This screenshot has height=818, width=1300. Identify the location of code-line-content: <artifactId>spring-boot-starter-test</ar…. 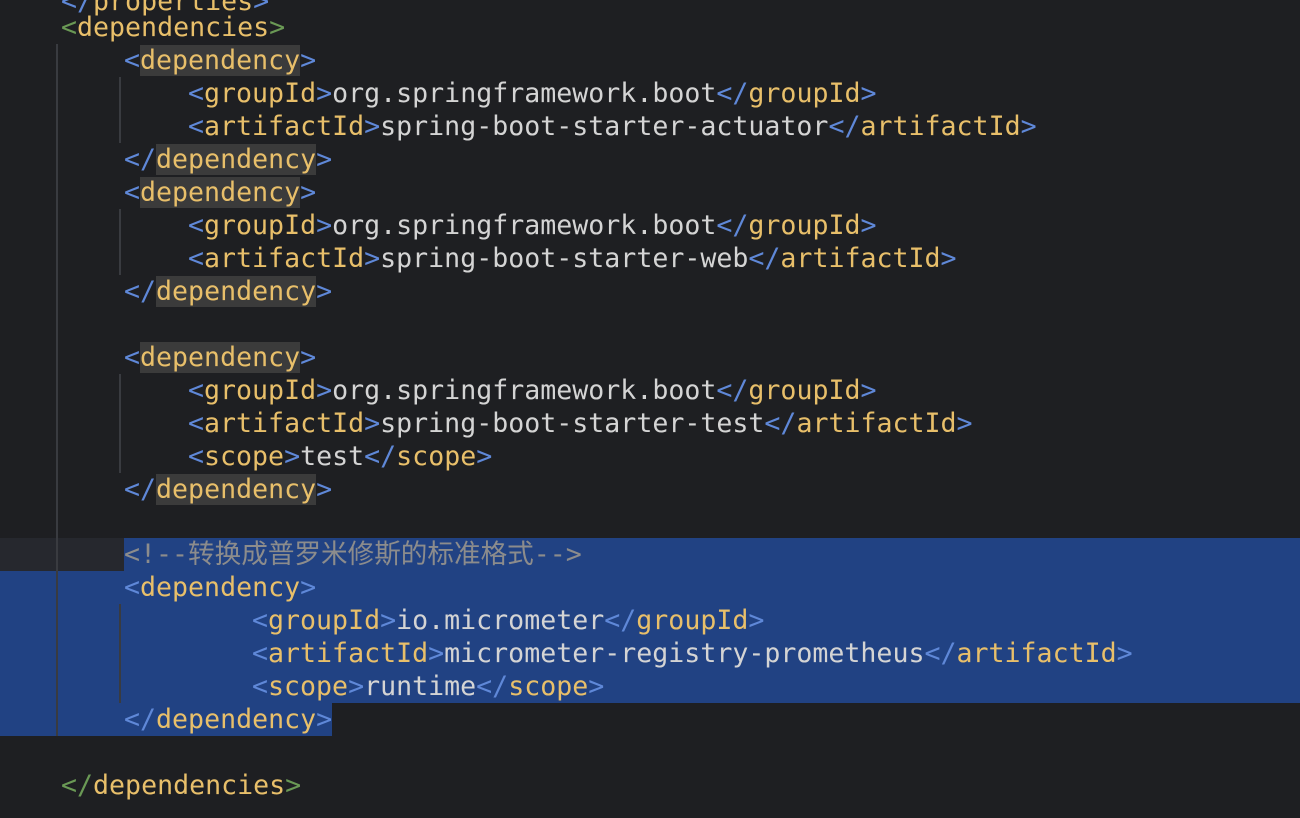
(580, 423).